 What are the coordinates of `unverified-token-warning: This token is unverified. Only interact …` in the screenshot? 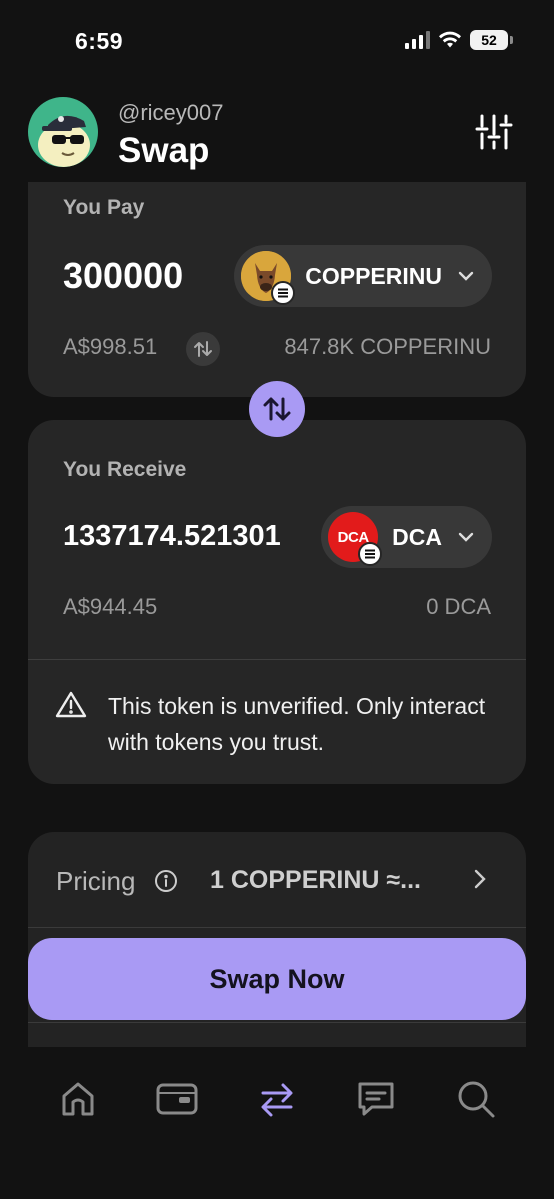 It's located at (297, 724).